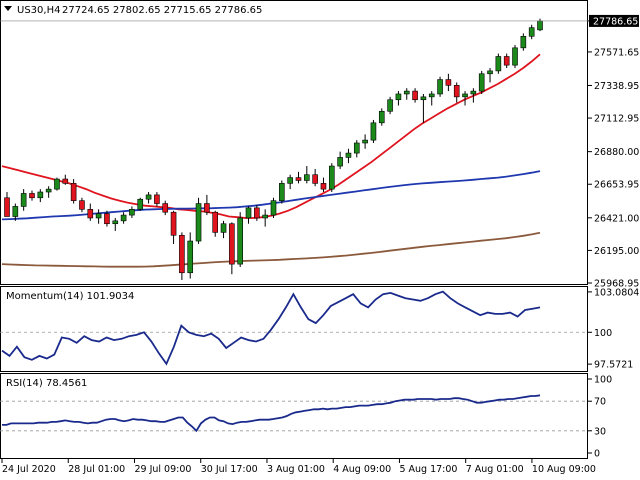 This screenshot has width=640, height=480. I want to click on time-tick-label: 5 Aug 17:00, so click(428, 469).